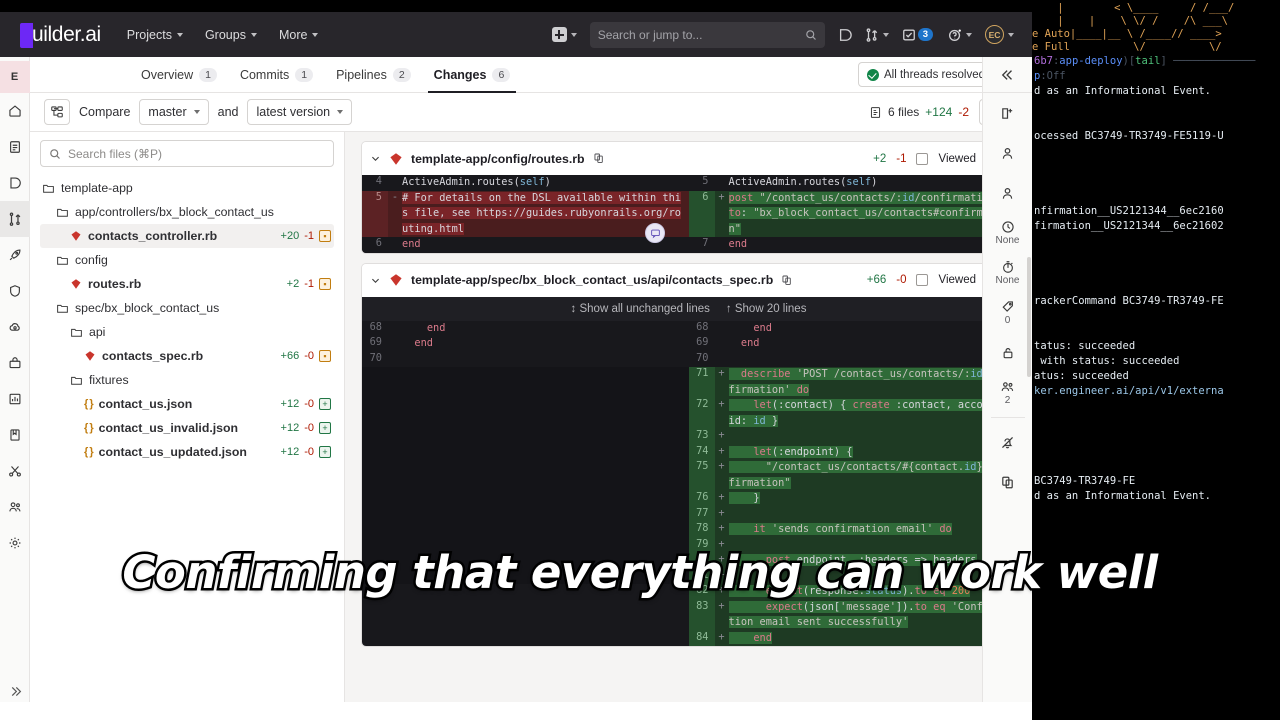 The height and width of the screenshot is (720, 1280). Describe the element at coordinates (1008, 273) in the screenshot. I see `time-tracking-item: None` at that location.